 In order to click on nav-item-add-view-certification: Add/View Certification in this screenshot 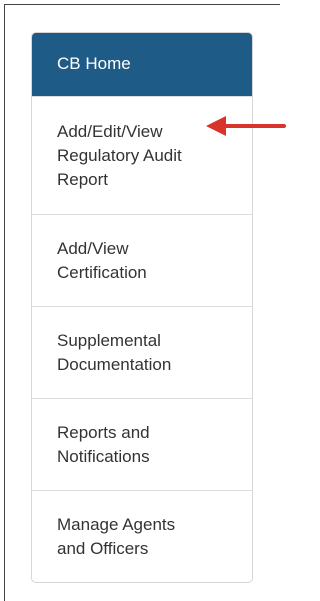, I will do `click(142, 260)`.